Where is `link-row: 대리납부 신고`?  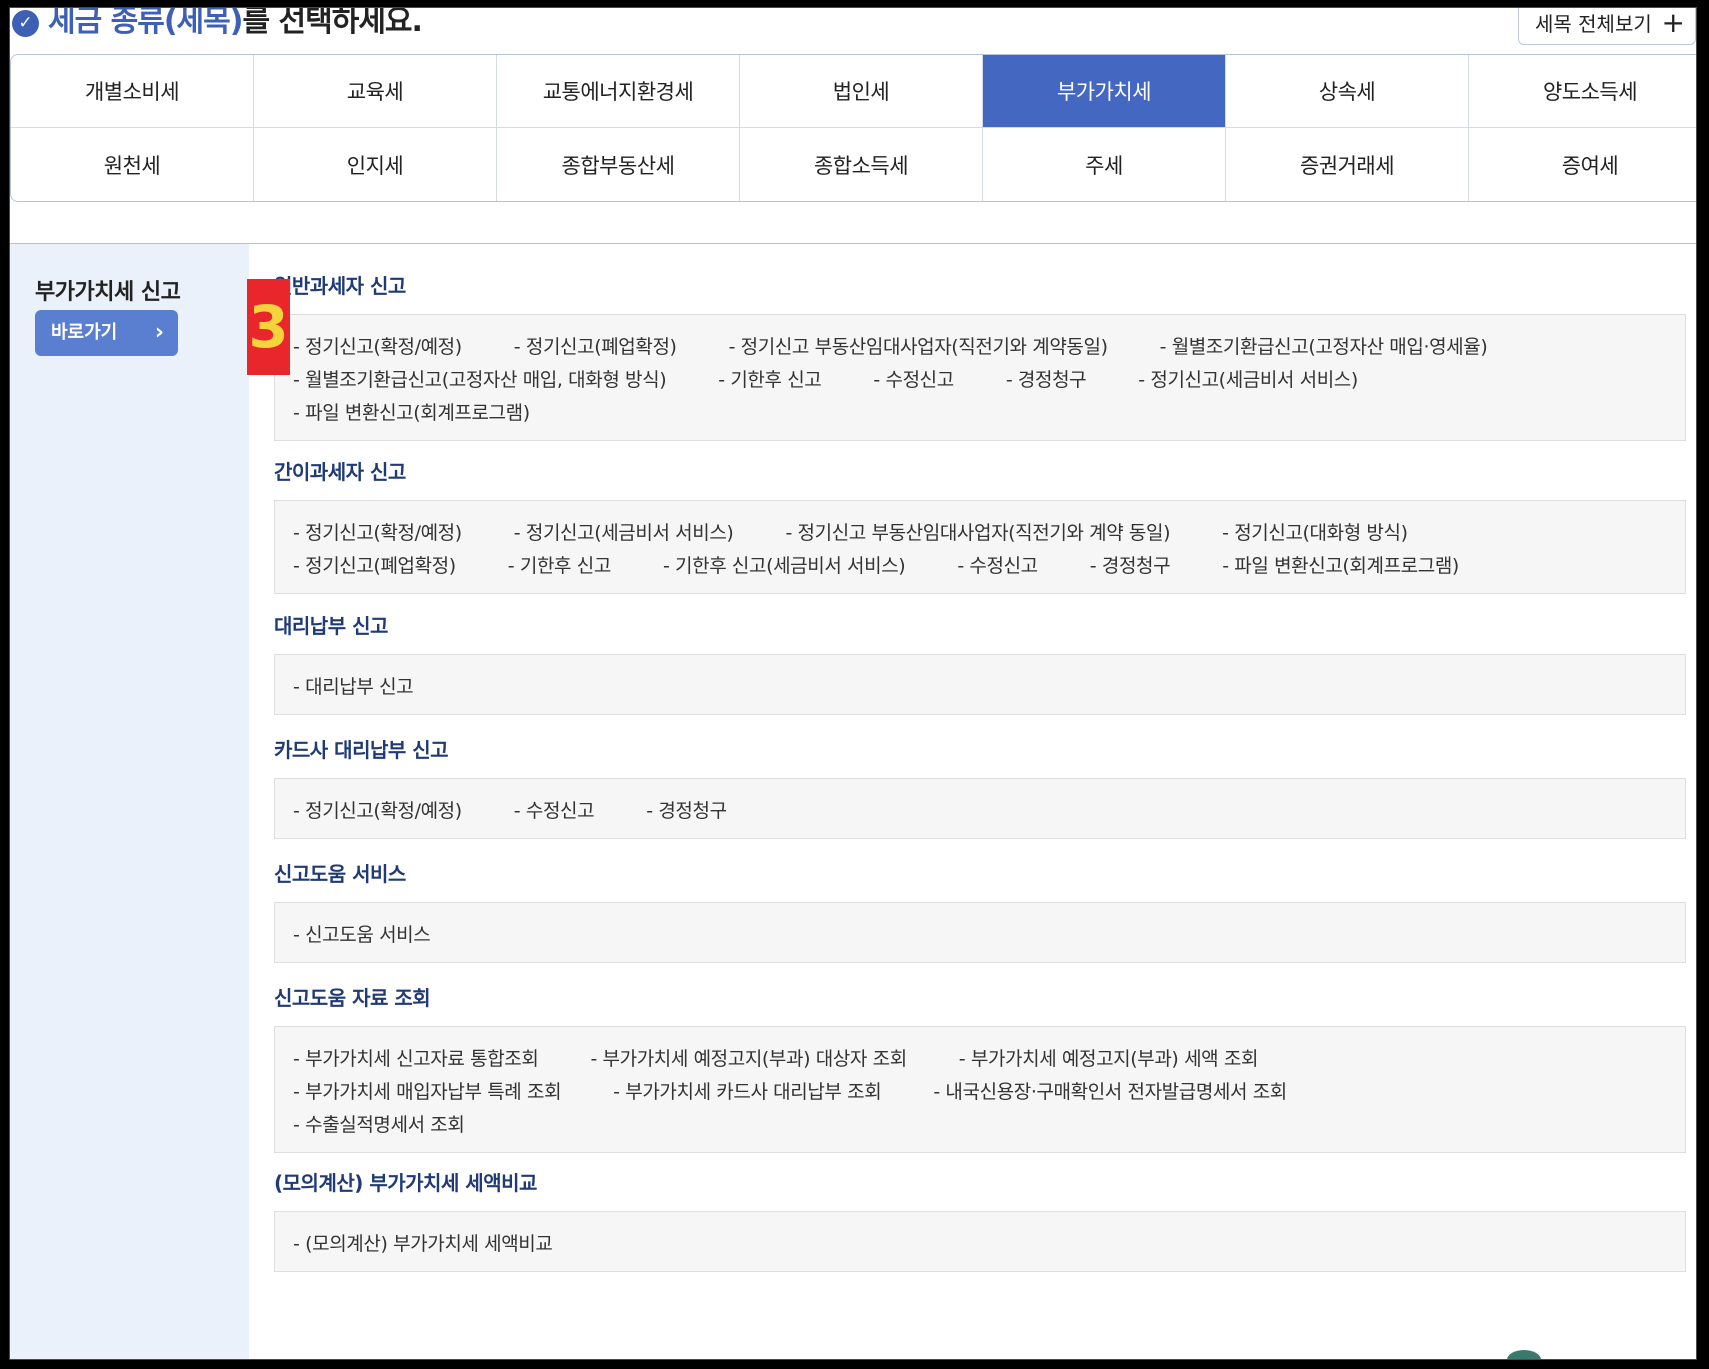
link-row: 대리납부 신고 is located at coordinates (980, 685).